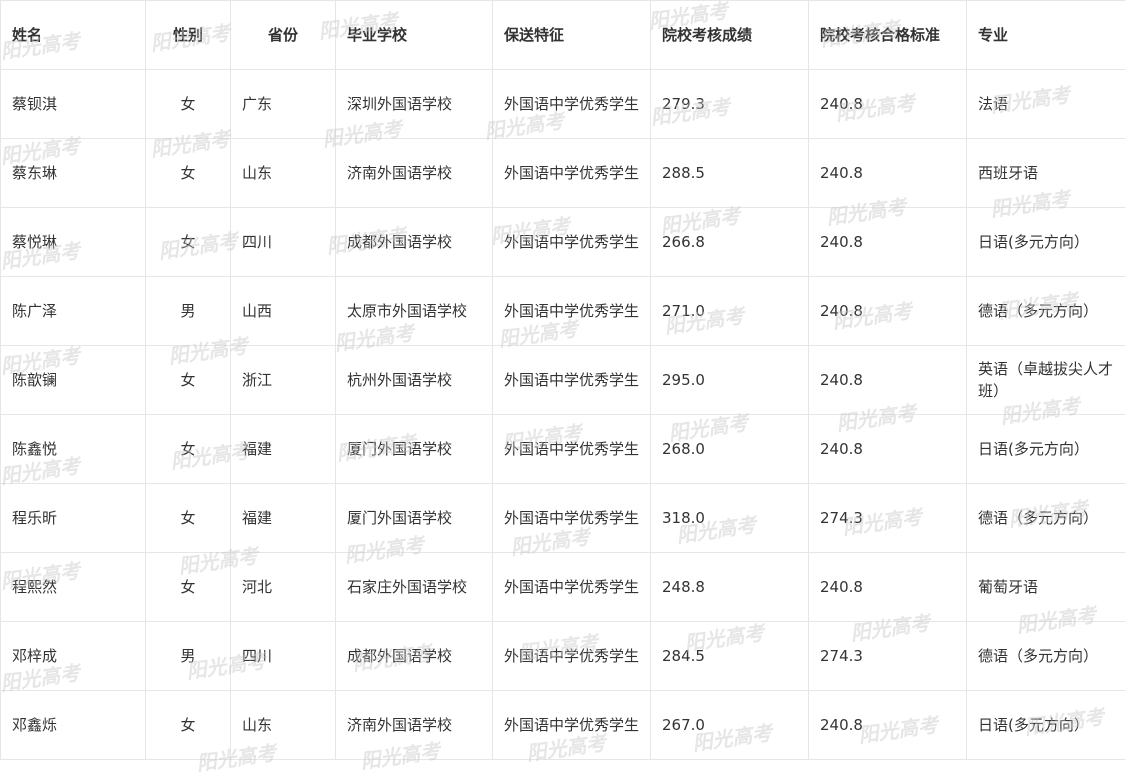  I want to click on cell-school: 石家庄外国语学校, so click(414, 587).